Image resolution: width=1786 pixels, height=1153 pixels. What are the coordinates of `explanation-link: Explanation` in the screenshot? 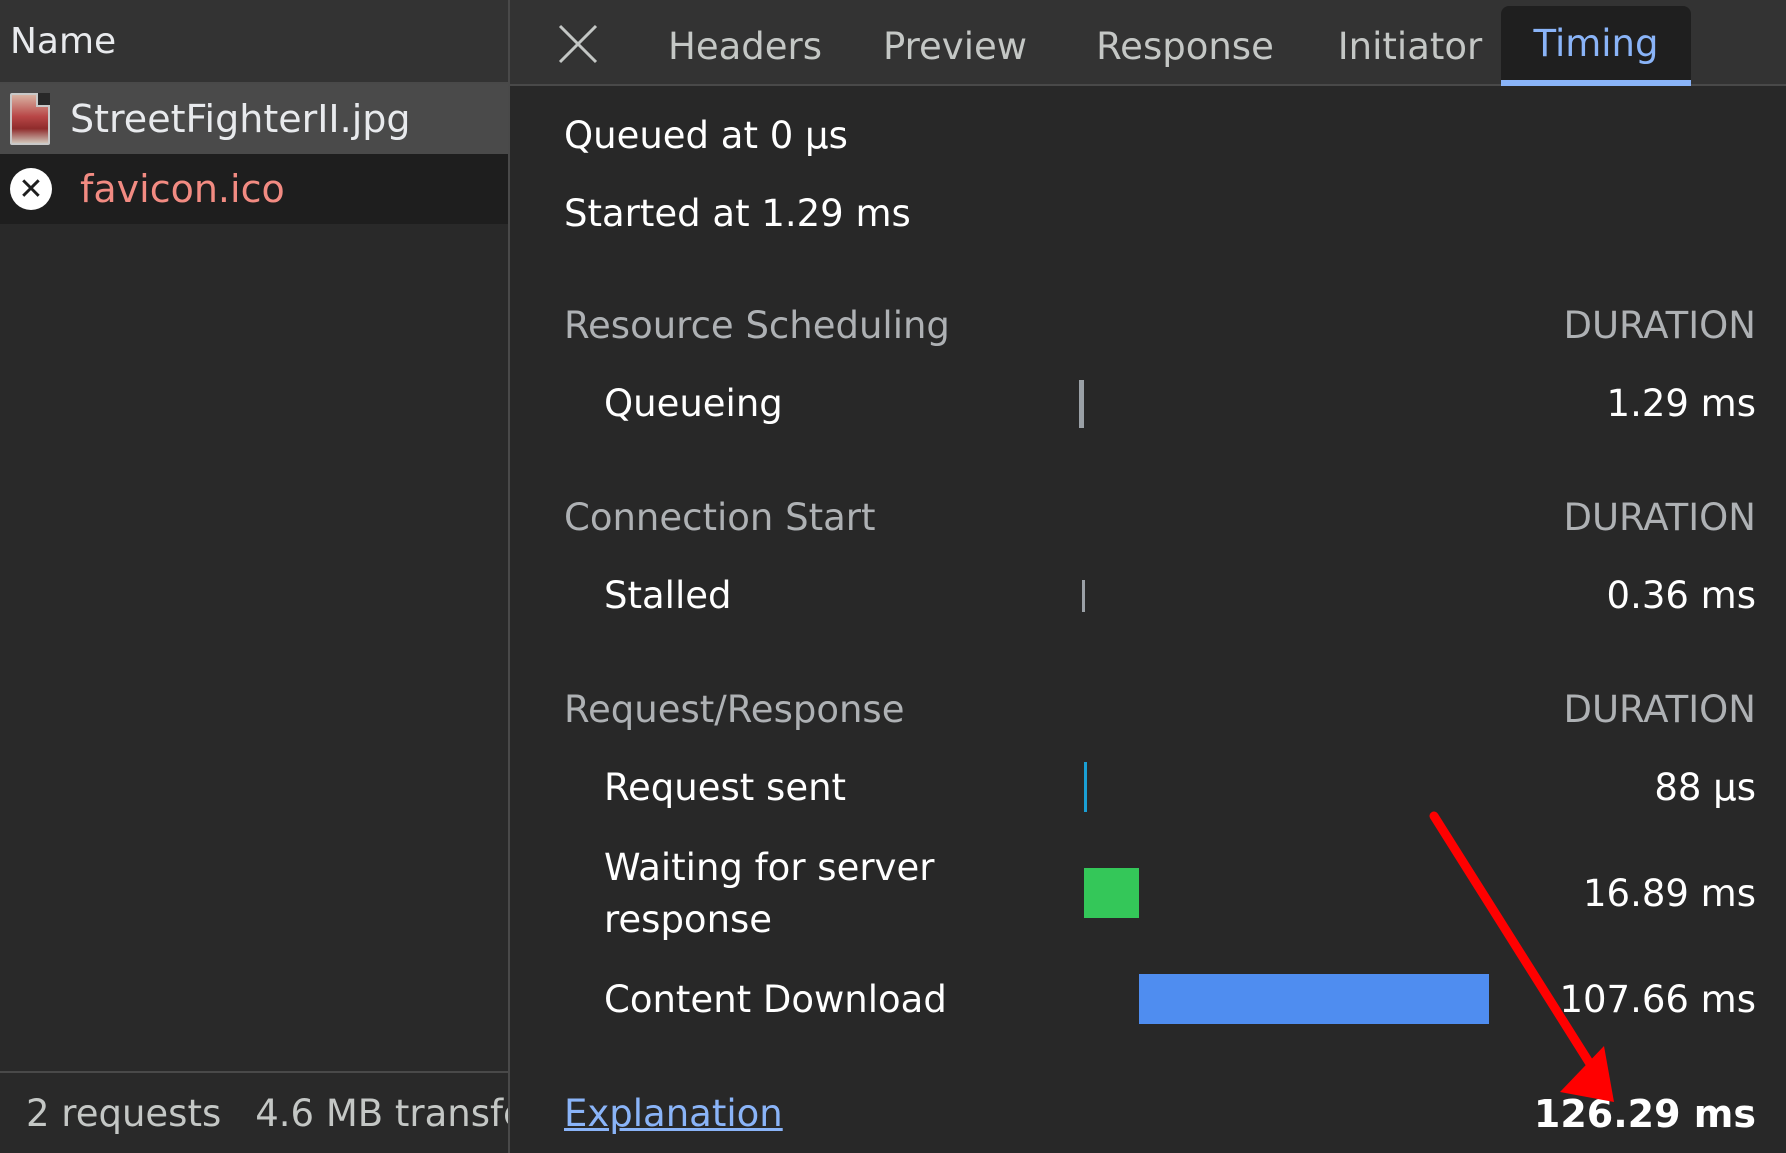 It's located at (673, 1113).